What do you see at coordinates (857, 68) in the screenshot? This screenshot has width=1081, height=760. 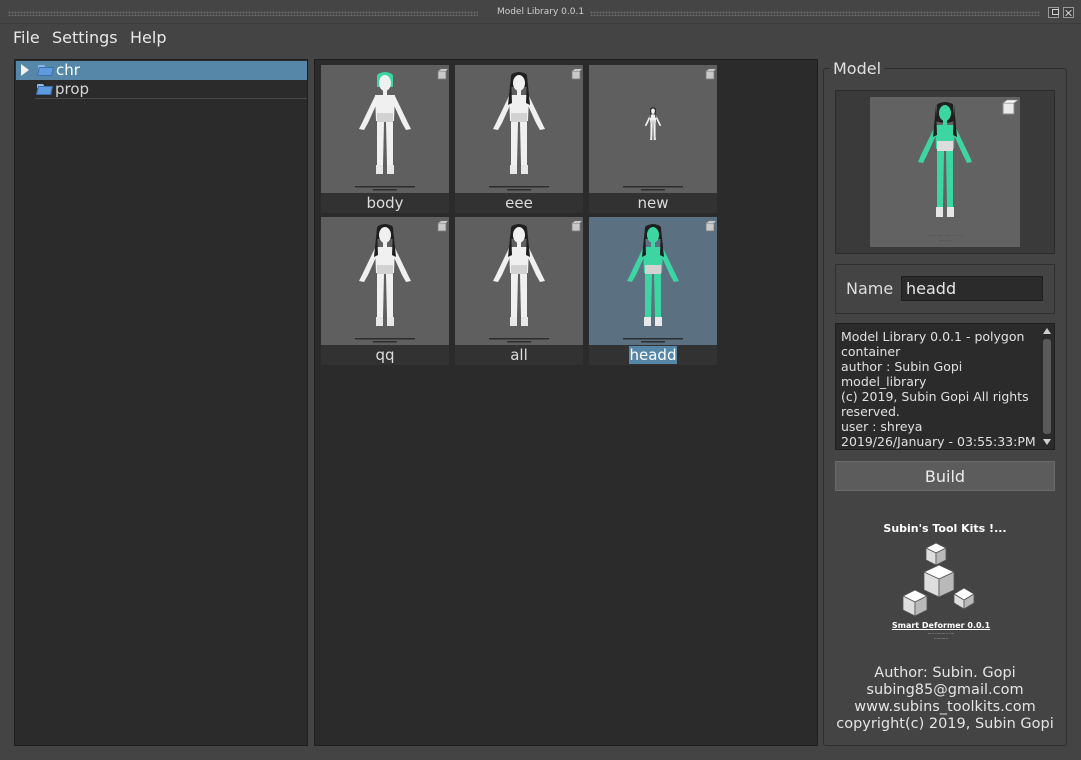 I see `model-group-title: Model` at bounding box center [857, 68].